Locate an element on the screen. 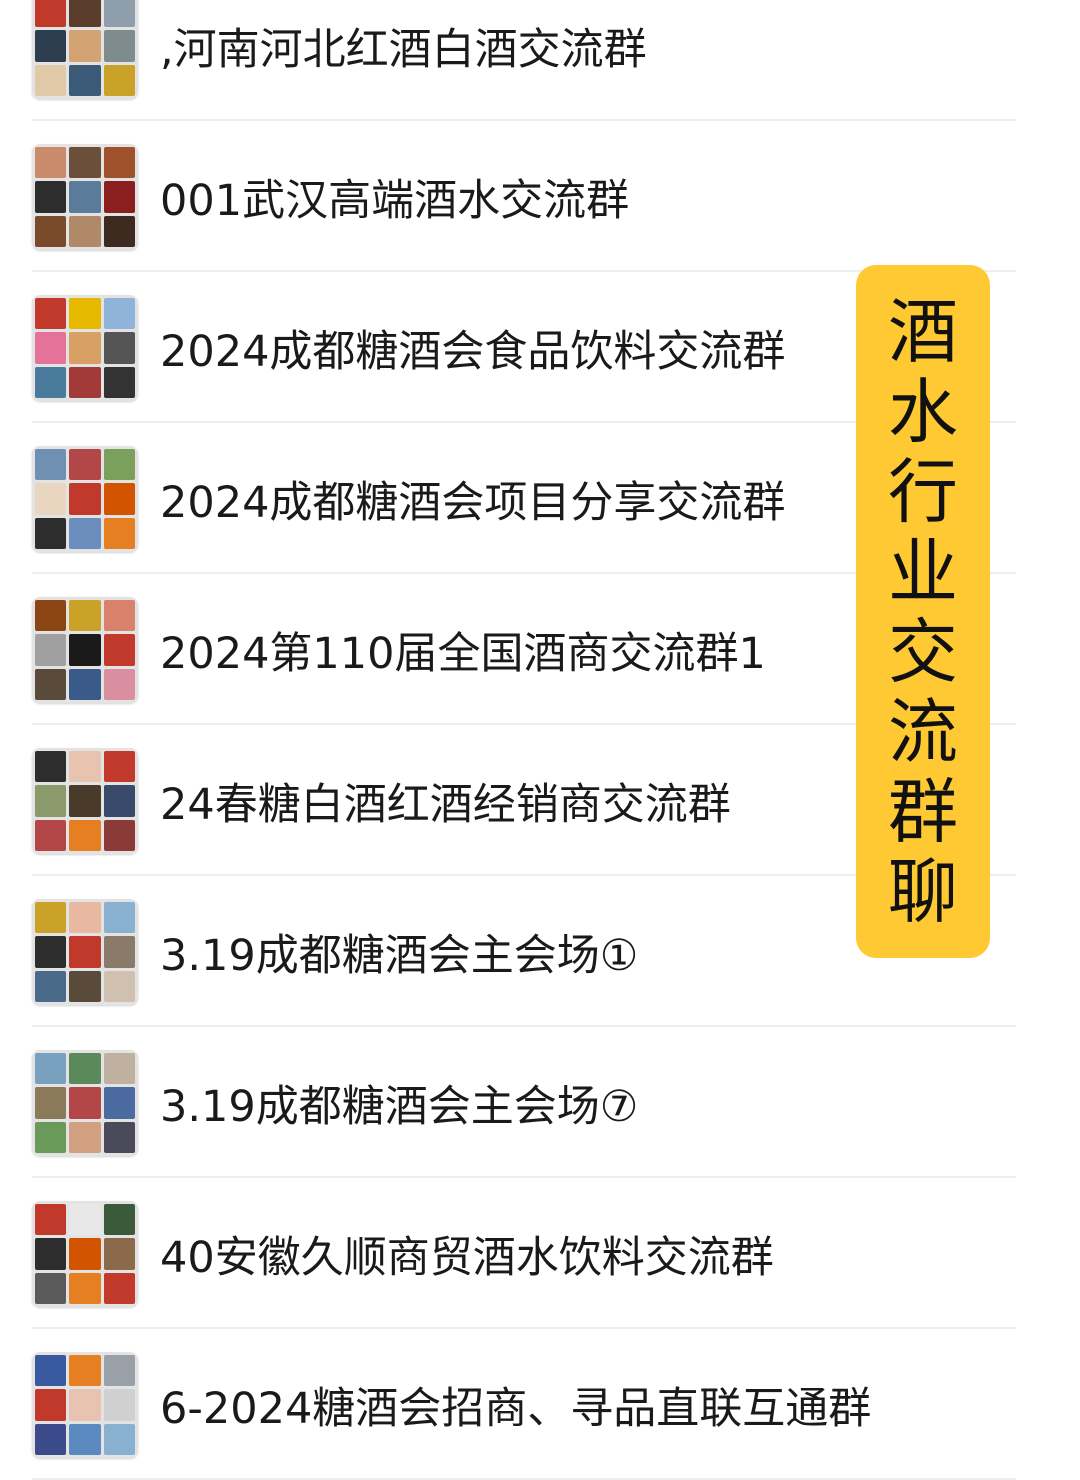  group-name: 3.19成都糖酒会主会场⑦ is located at coordinates (399, 1106).